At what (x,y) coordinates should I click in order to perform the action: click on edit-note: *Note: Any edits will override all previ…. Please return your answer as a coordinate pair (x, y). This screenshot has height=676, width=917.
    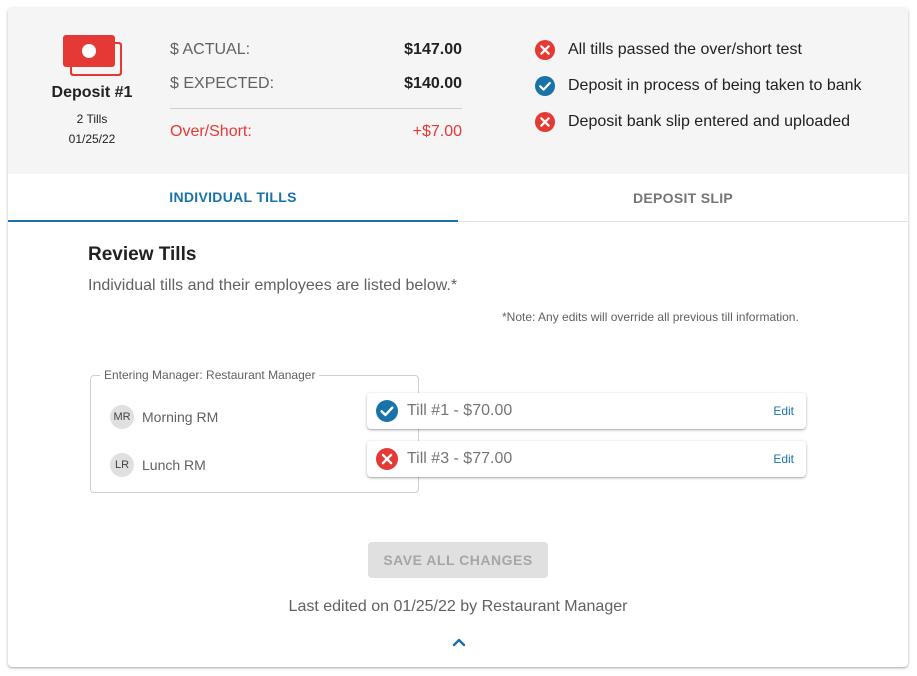
    Looking at the image, I should click on (650, 317).